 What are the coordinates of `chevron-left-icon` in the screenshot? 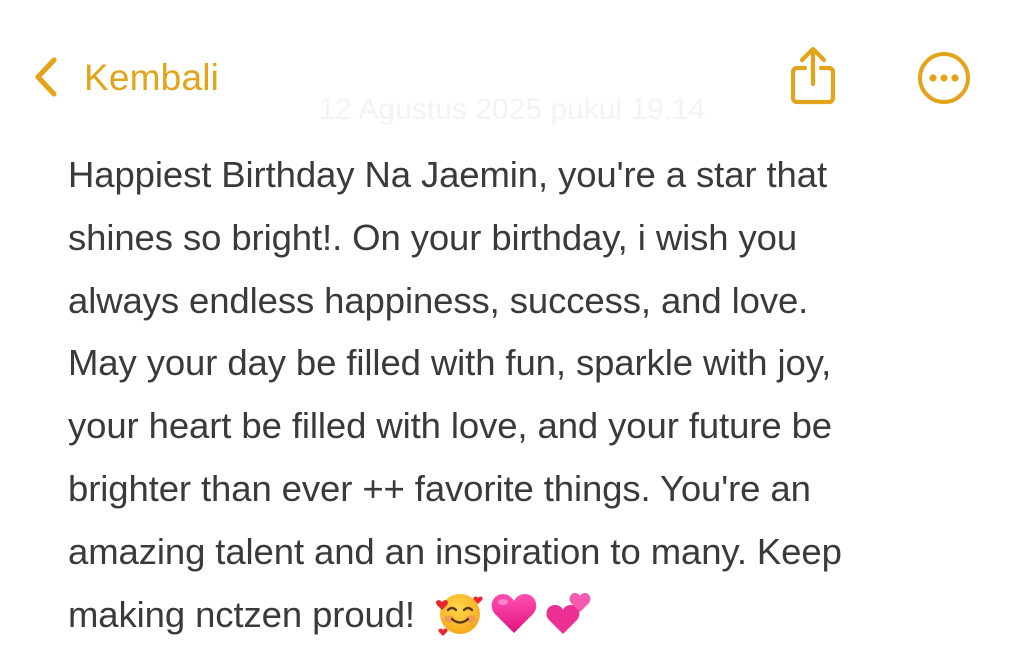 It's located at (46, 77).